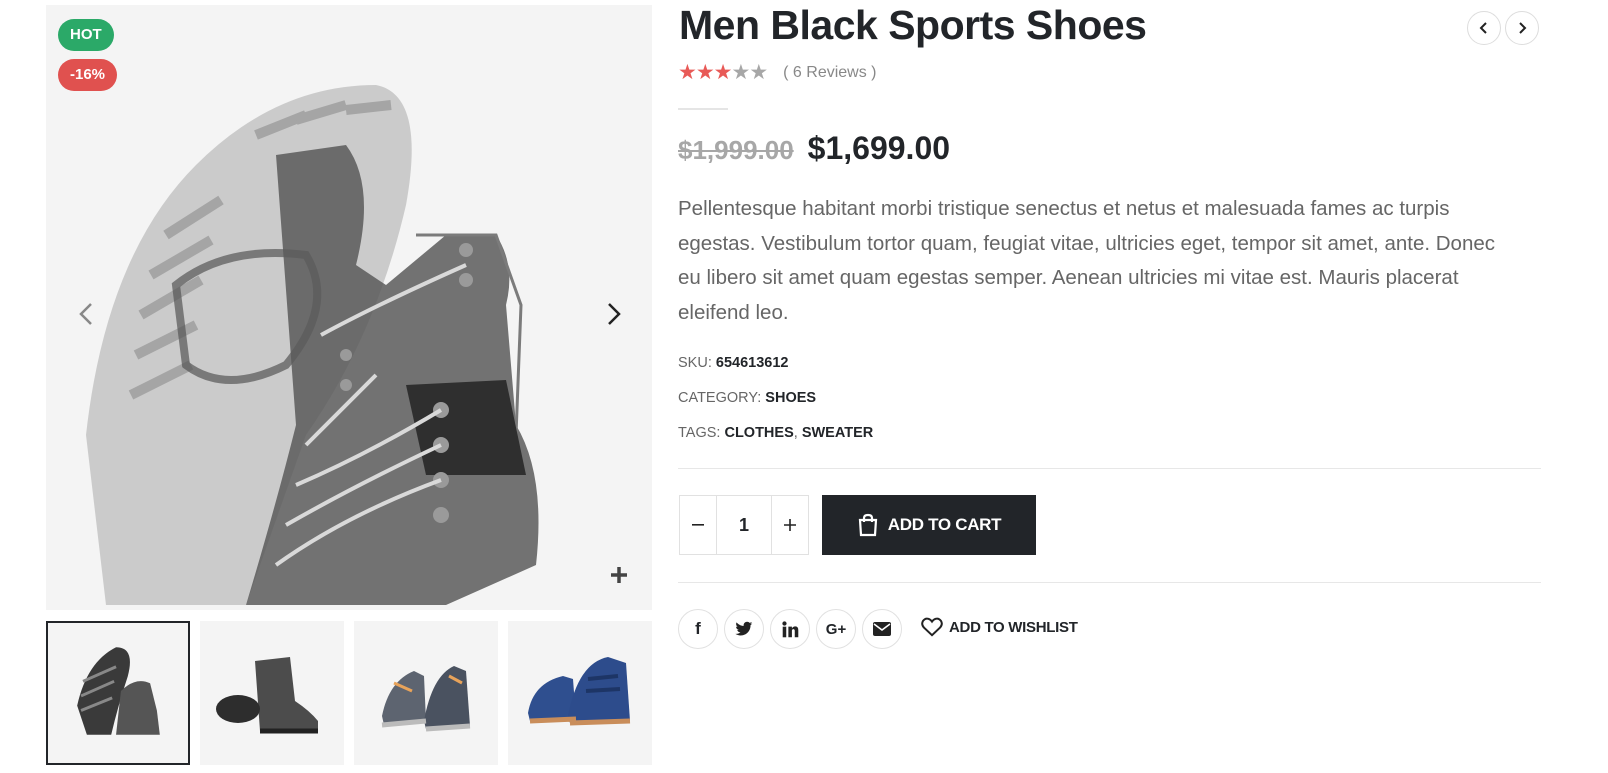  I want to click on grey-sneakers-thumb-image, so click(426, 693).